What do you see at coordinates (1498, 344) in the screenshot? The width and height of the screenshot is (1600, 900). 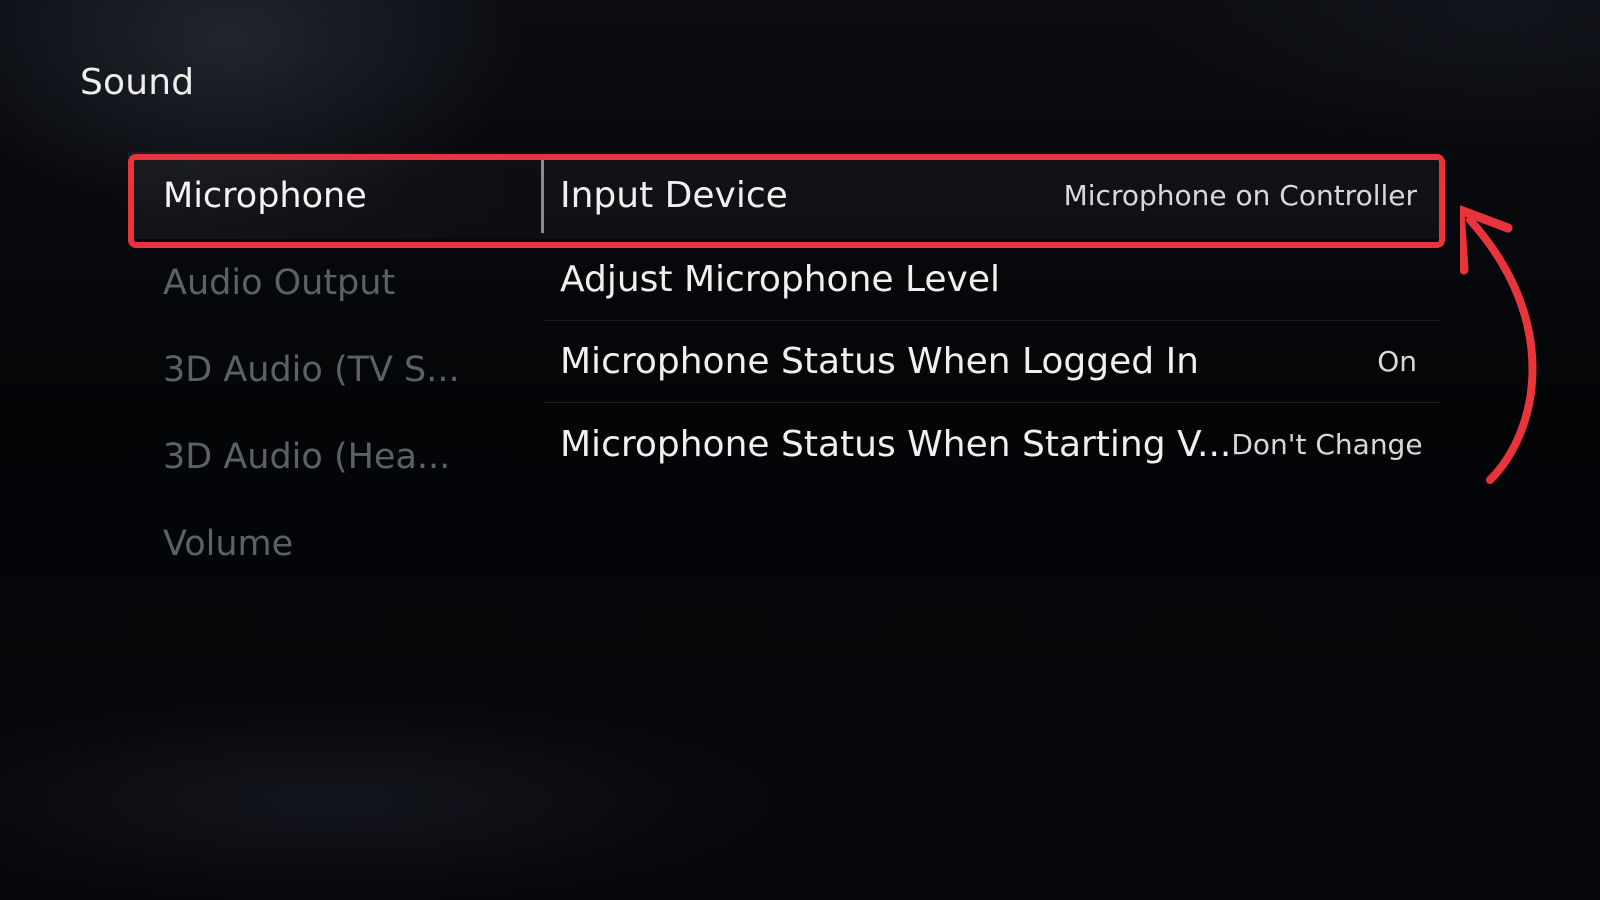 I see `curved-arrow-icon` at bounding box center [1498, 344].